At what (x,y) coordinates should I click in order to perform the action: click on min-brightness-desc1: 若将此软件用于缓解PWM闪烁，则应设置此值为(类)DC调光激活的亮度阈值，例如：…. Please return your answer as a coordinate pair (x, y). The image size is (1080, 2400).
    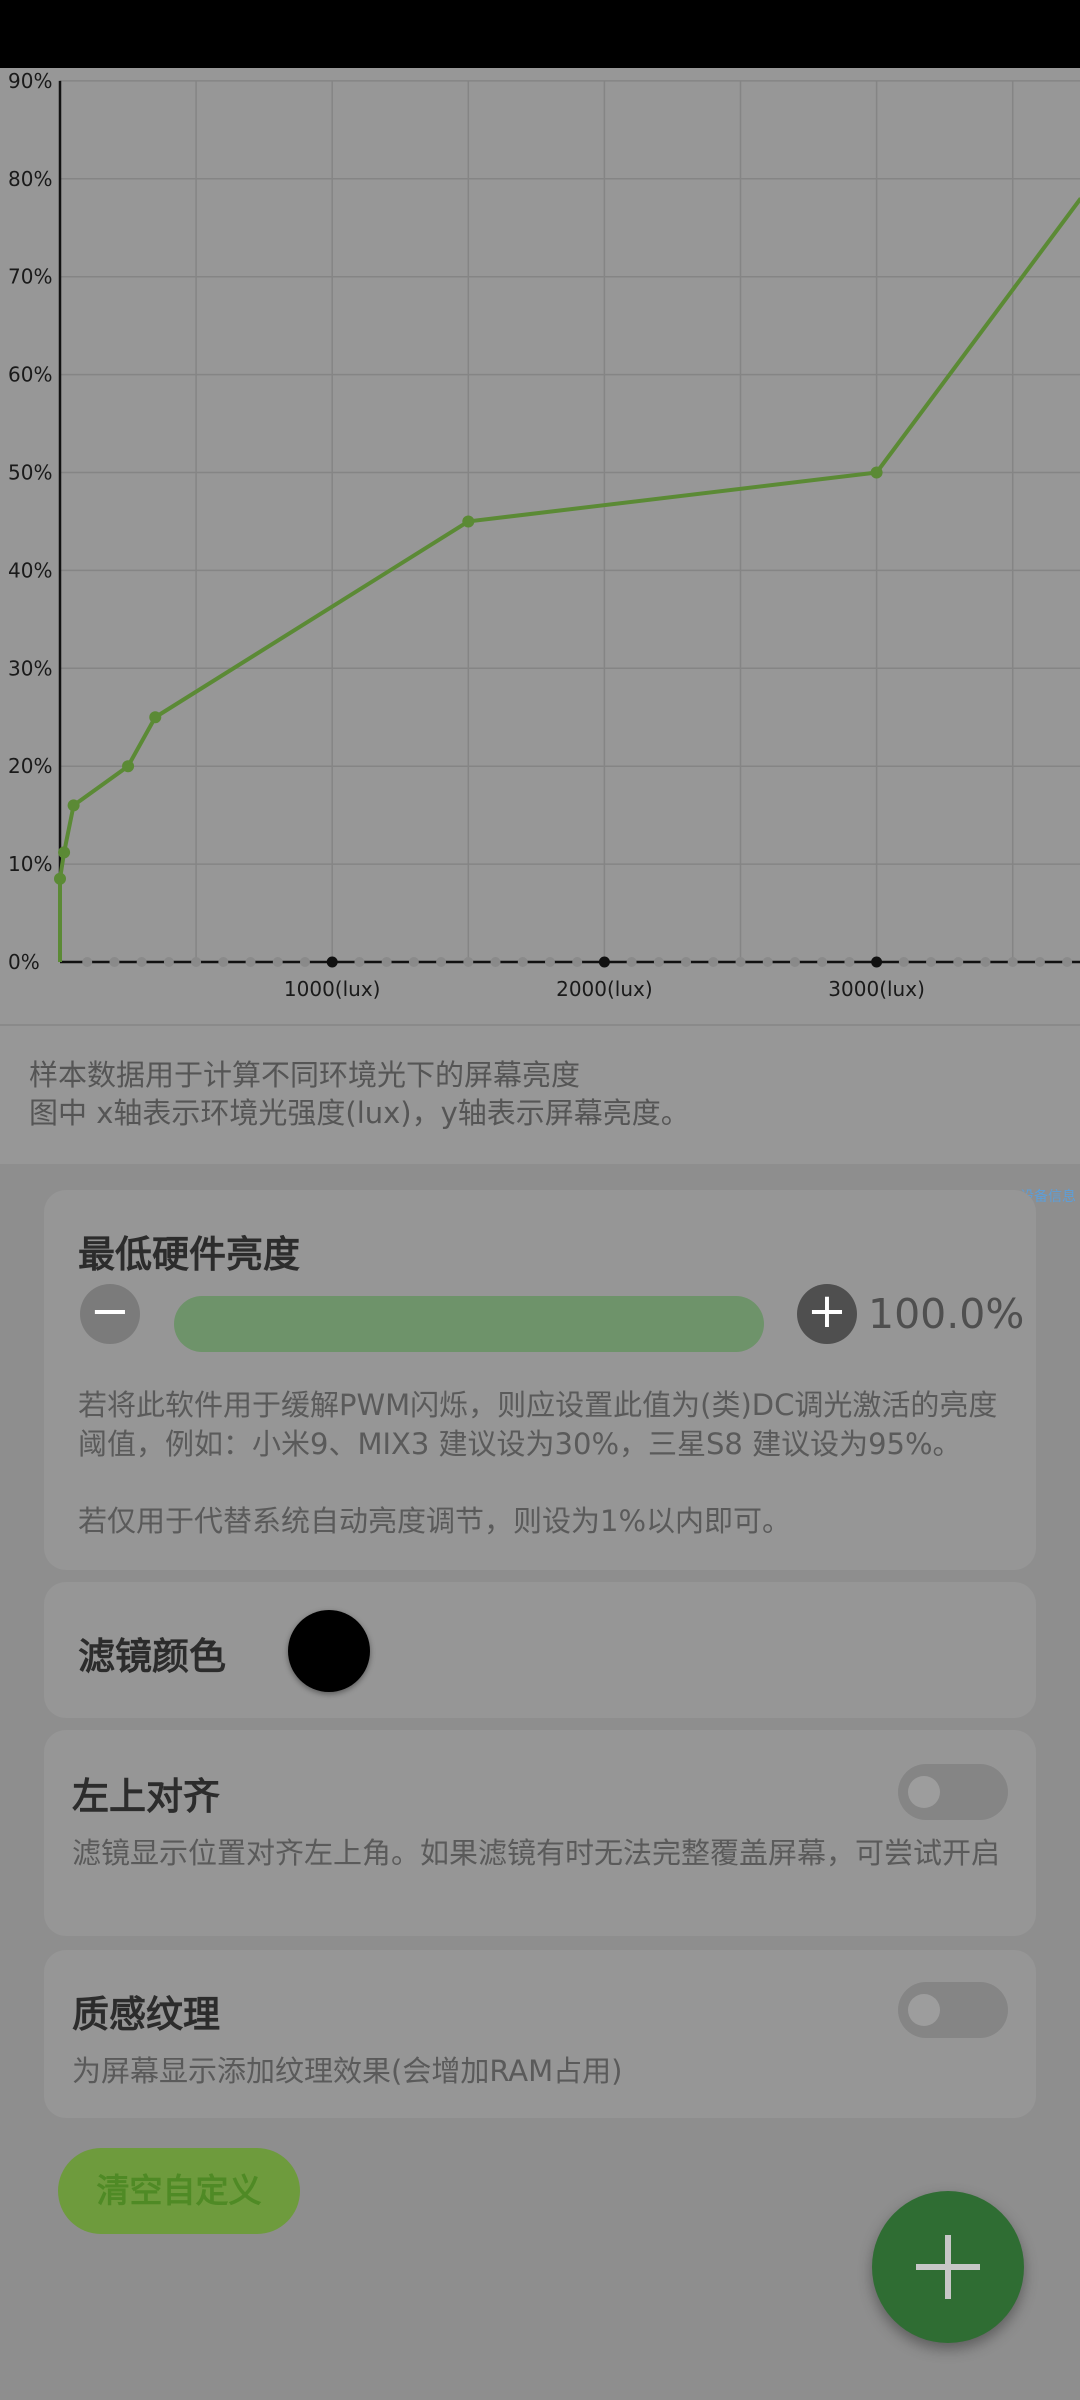
    Looking at the image, I should click on (538, 1424).